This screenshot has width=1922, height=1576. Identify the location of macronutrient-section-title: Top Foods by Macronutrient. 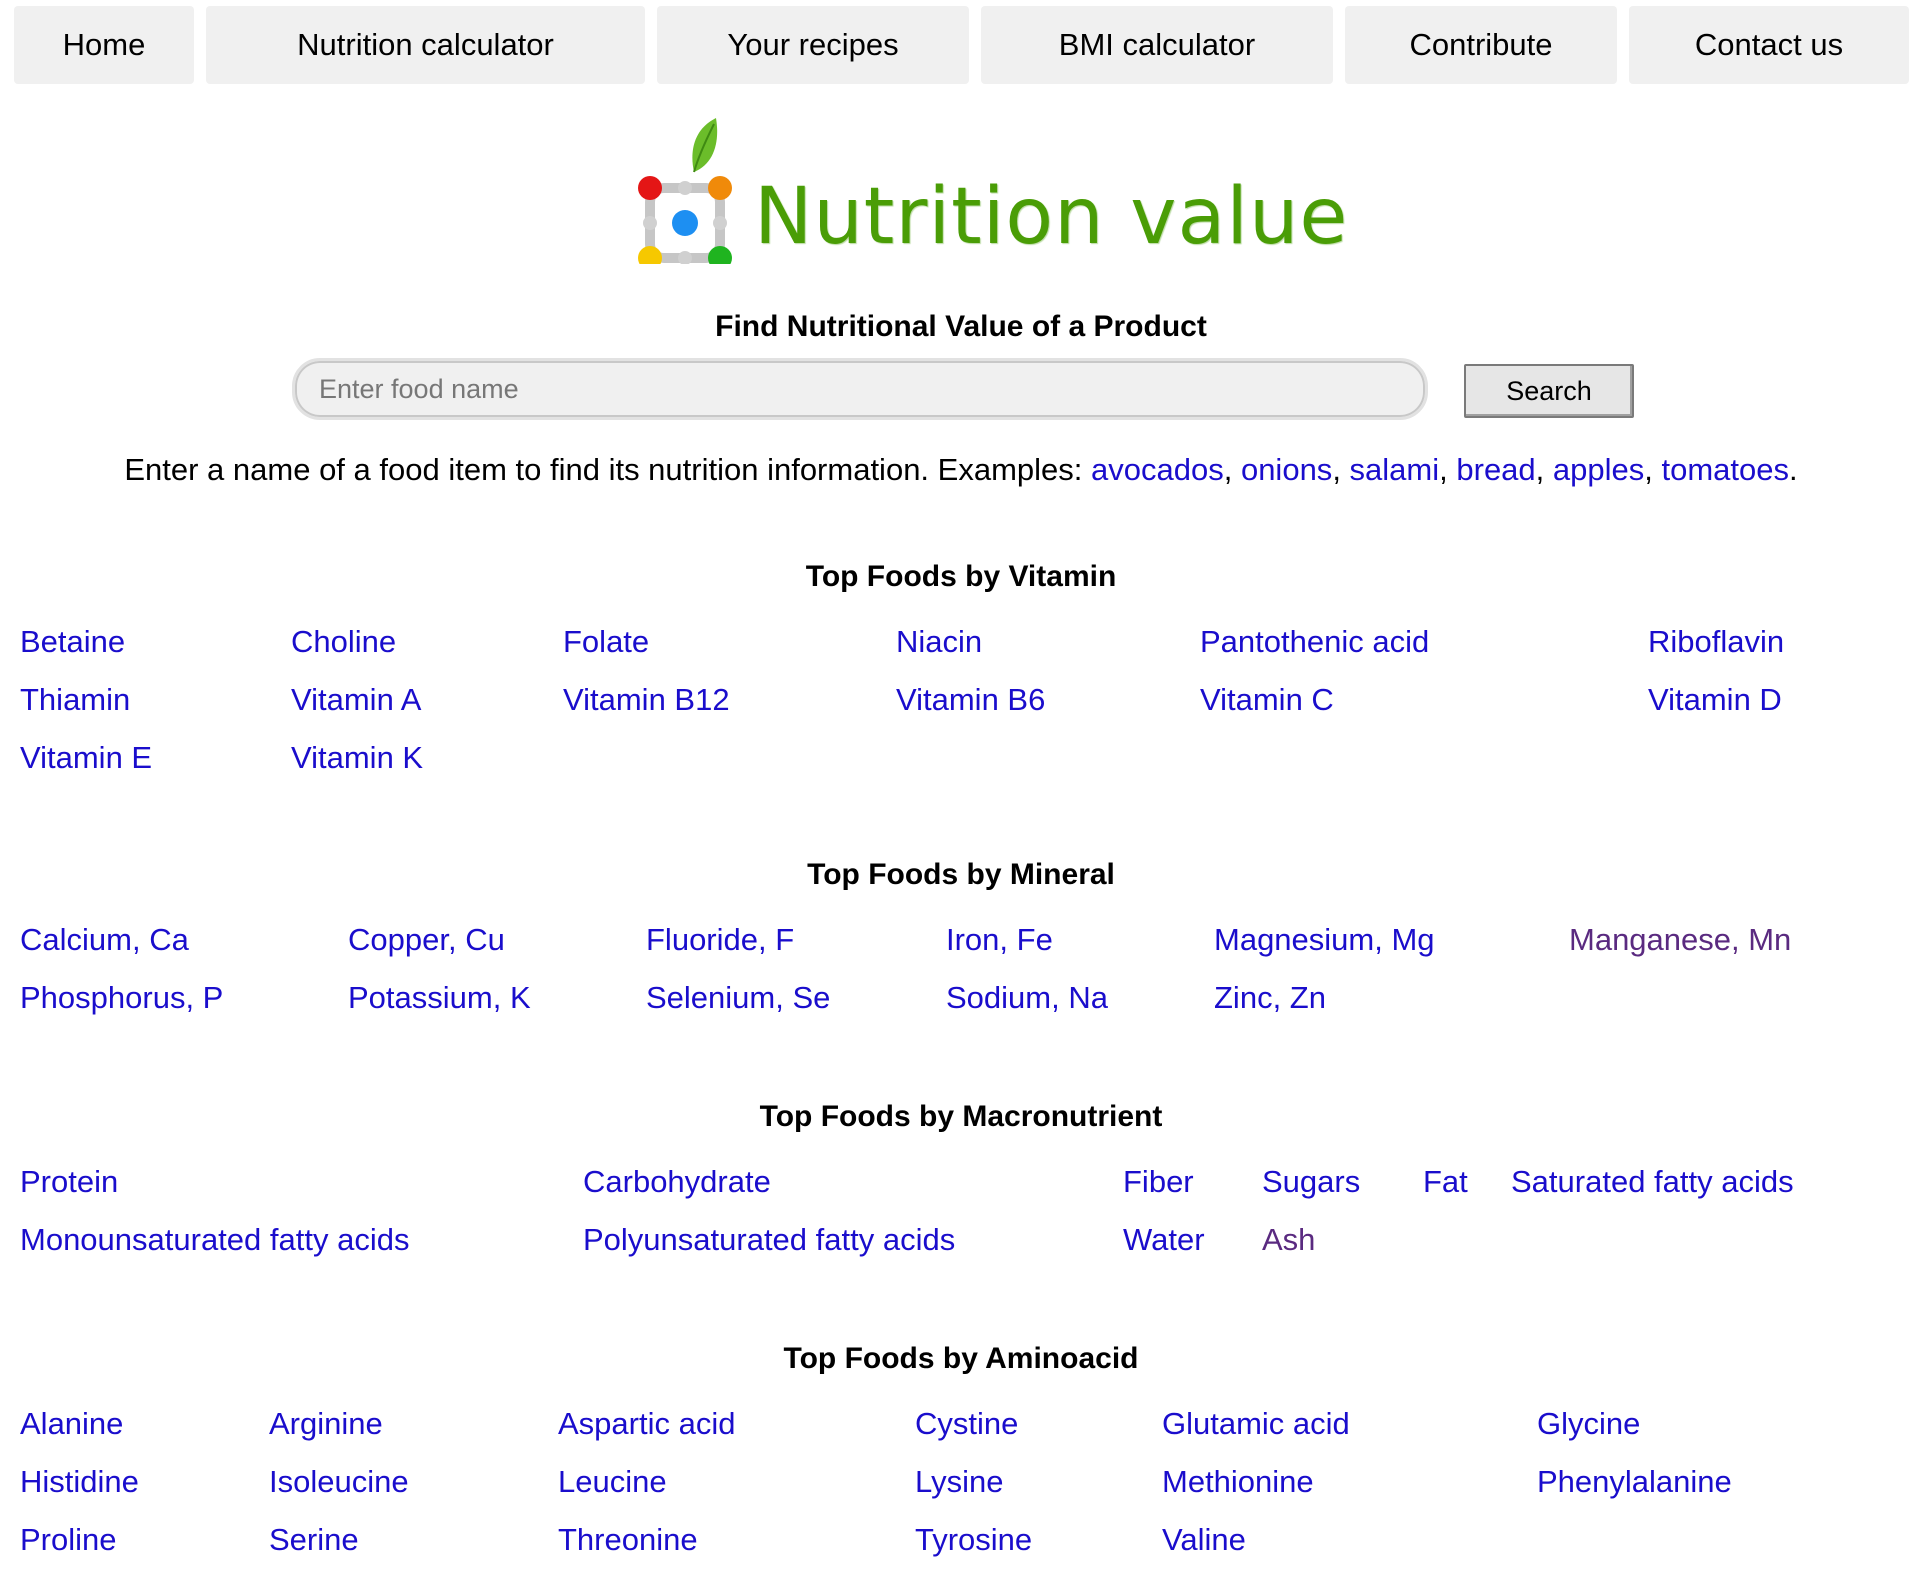
(961, 1116).